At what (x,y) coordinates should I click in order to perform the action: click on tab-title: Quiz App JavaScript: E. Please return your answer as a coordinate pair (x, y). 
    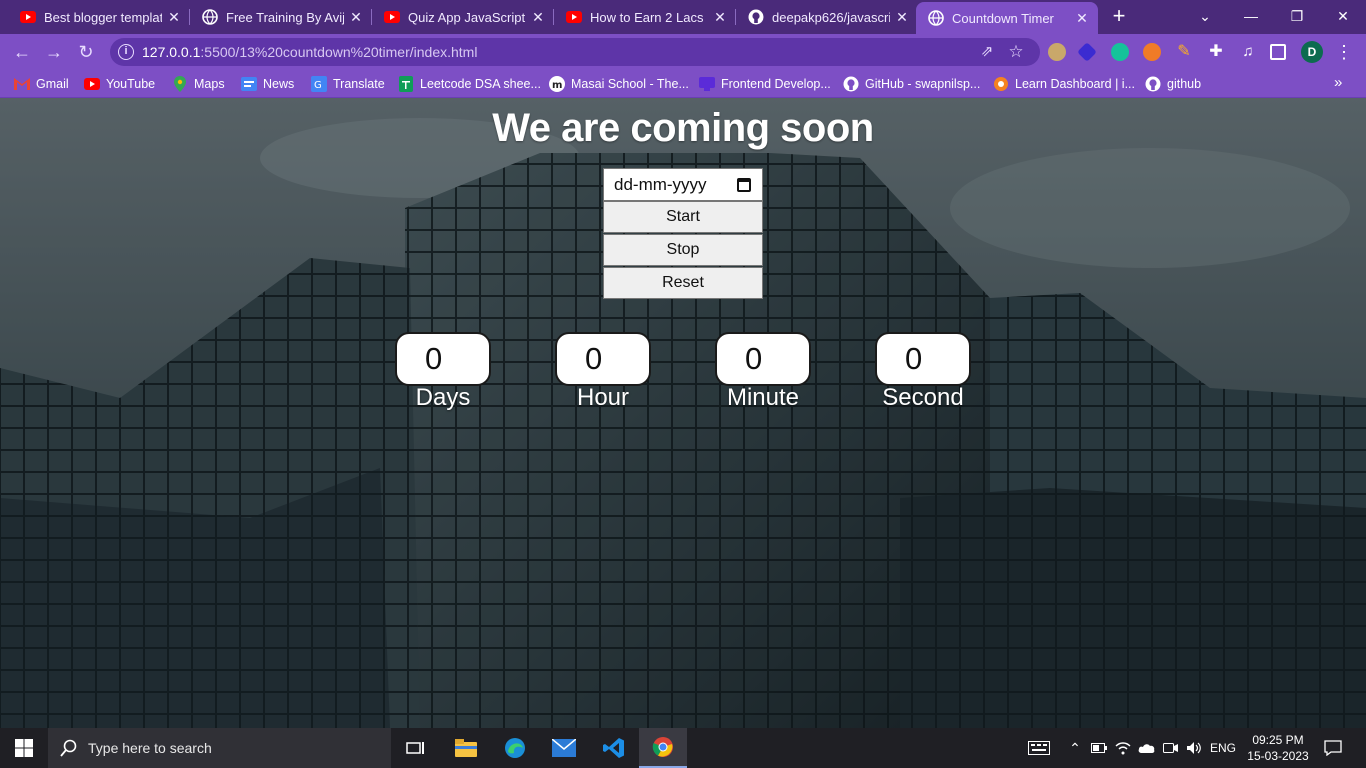
    Looking at the image, I should click on (467, 17).